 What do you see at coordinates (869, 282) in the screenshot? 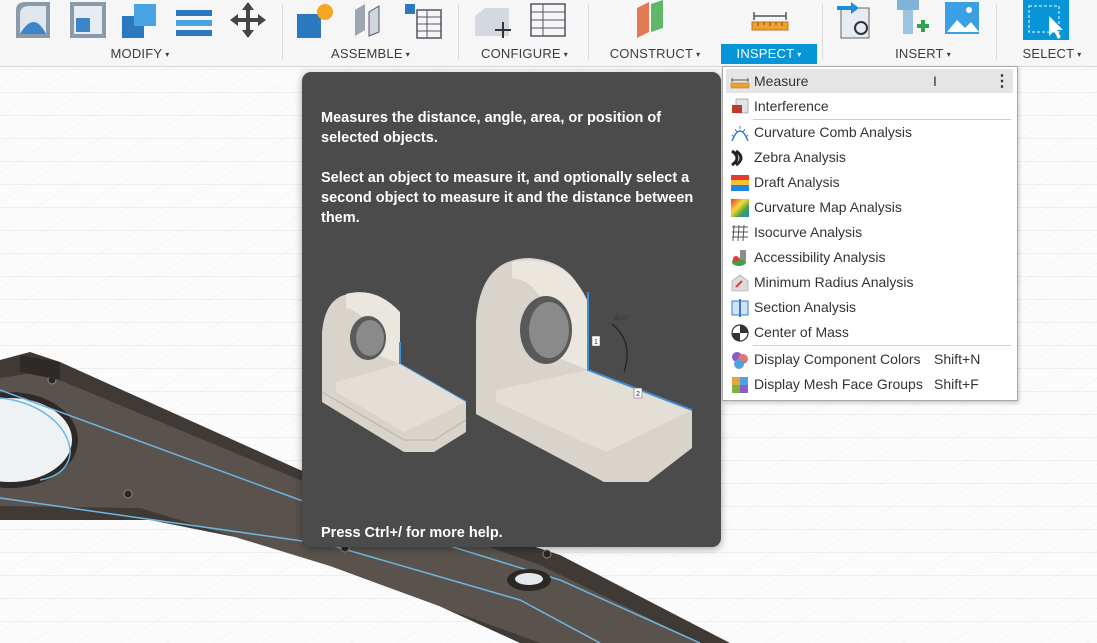
I see `menu-item-minimum-radius: Minimum Radius Analysis` at bounding box center [869, 282].